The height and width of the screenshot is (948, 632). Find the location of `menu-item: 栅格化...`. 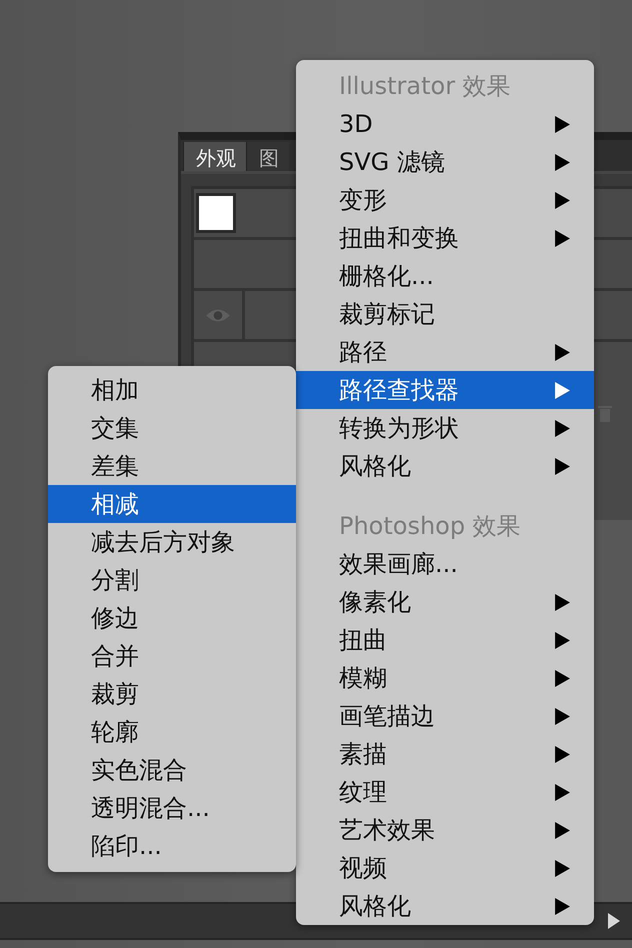

menu-item: 栅格化... is located at coordinates (445, 276).